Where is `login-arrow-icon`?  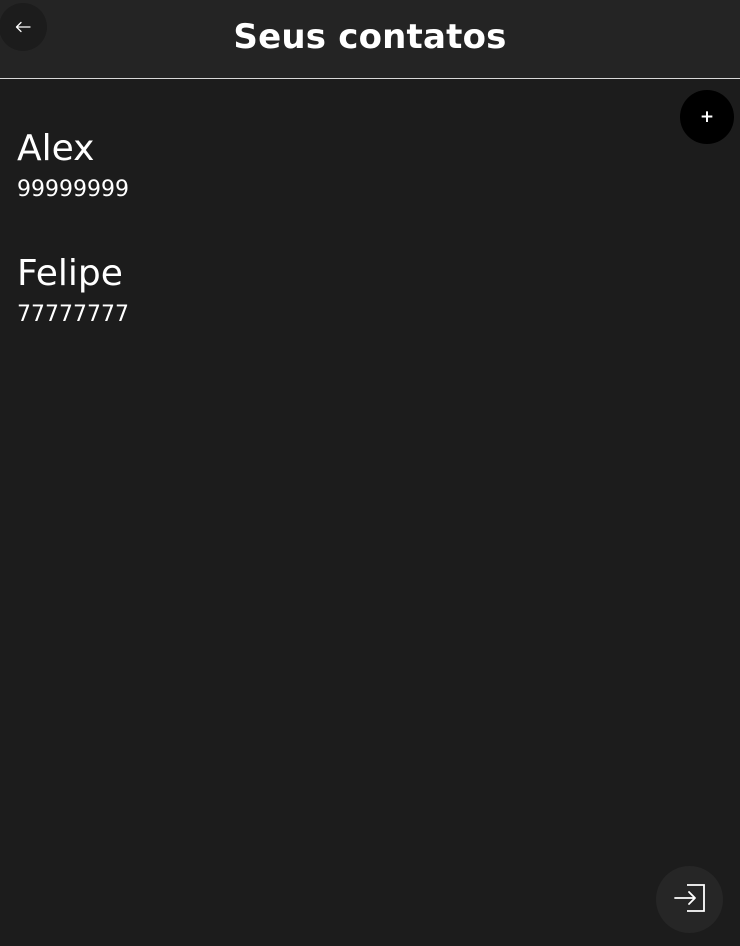
login-arrow-icon is located at coordinates (690, 900).